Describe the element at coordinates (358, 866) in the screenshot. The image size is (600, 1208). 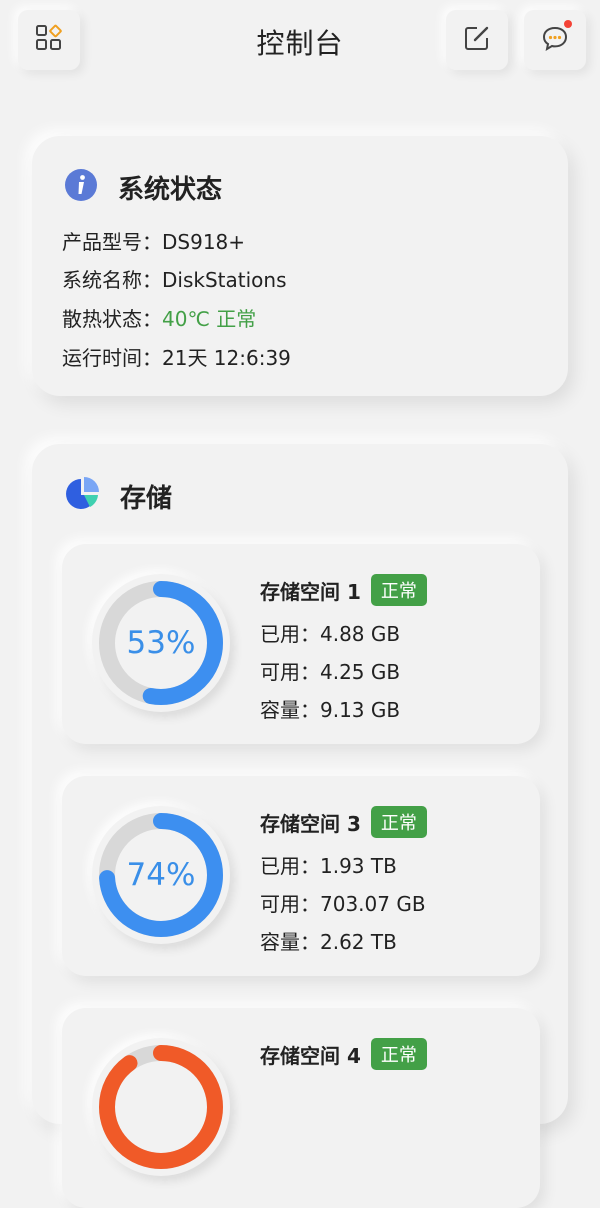
I see `used-value: 1.93 TB` at that location.